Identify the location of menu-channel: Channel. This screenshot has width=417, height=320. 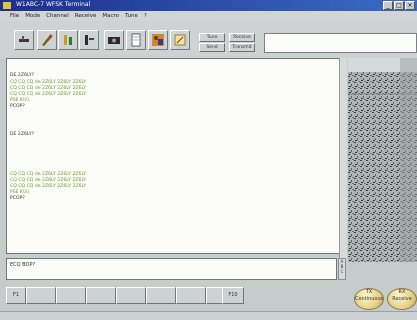
(57, 16).